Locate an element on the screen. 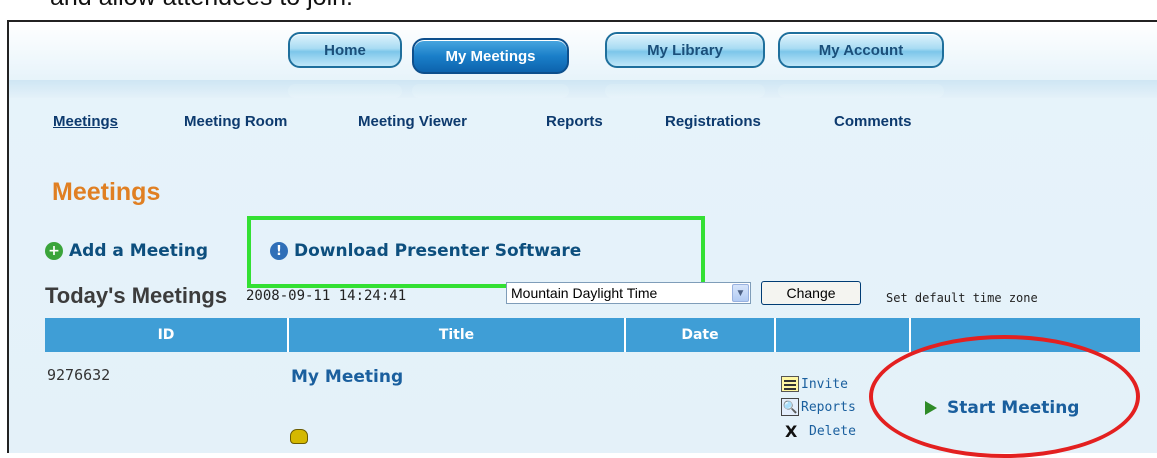 This screenshot has height=458, width=1157. subnav-reports: Reports is located at coordinates (574, 121).